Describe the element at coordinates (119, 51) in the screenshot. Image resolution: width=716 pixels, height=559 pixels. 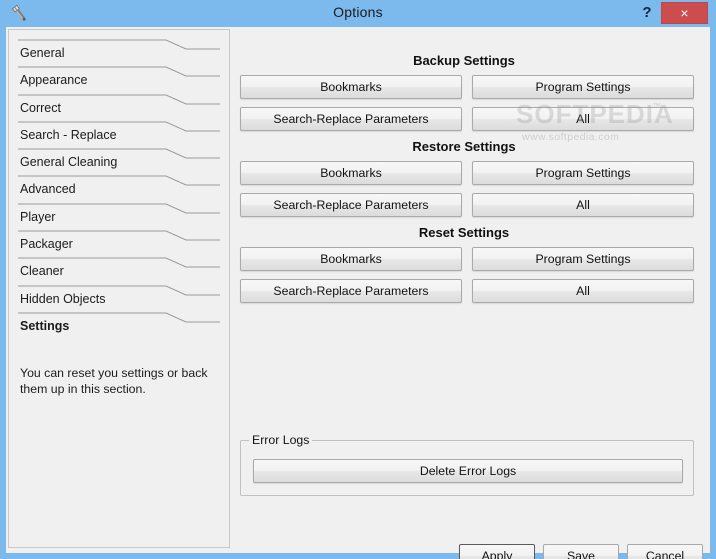
I see `sidebar-item-general: General` at that location.